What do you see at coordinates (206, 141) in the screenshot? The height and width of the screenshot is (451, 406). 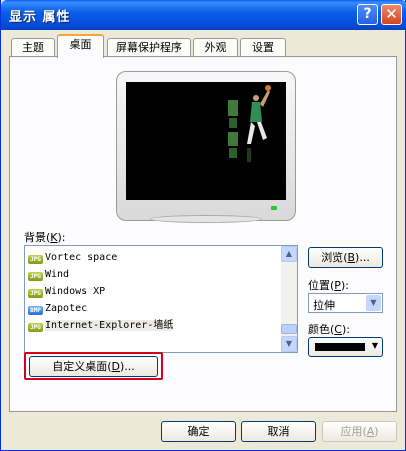 I see `preview-screen` at bounding box center [206, 141].